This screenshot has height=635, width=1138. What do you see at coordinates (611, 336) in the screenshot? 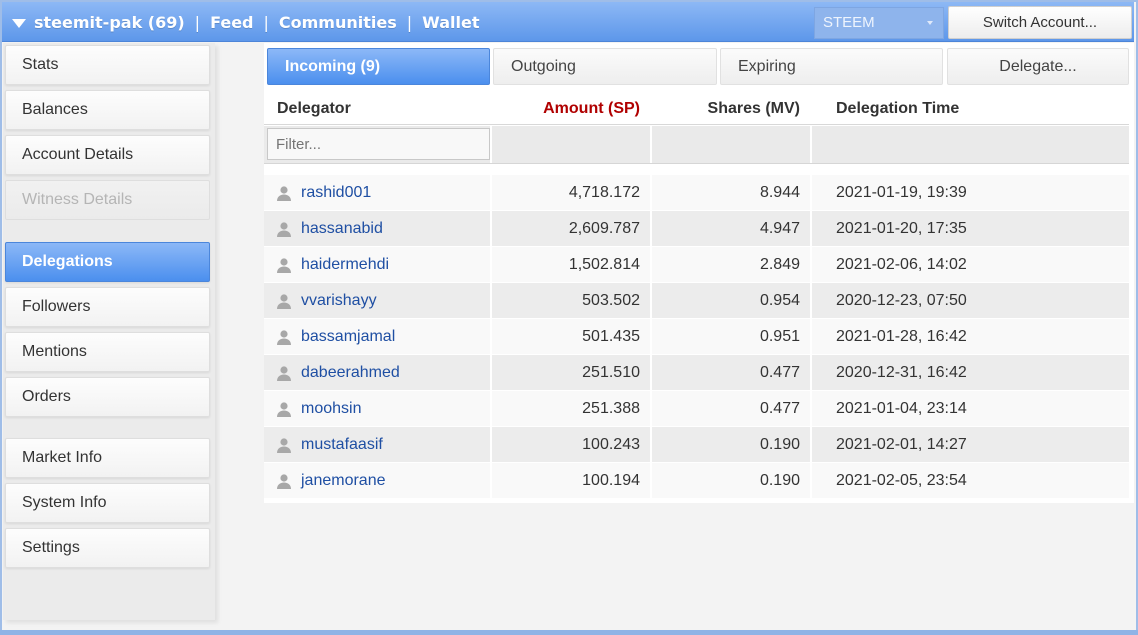
I see `amount-cell: 501.435` at bounding box center [611, 336].